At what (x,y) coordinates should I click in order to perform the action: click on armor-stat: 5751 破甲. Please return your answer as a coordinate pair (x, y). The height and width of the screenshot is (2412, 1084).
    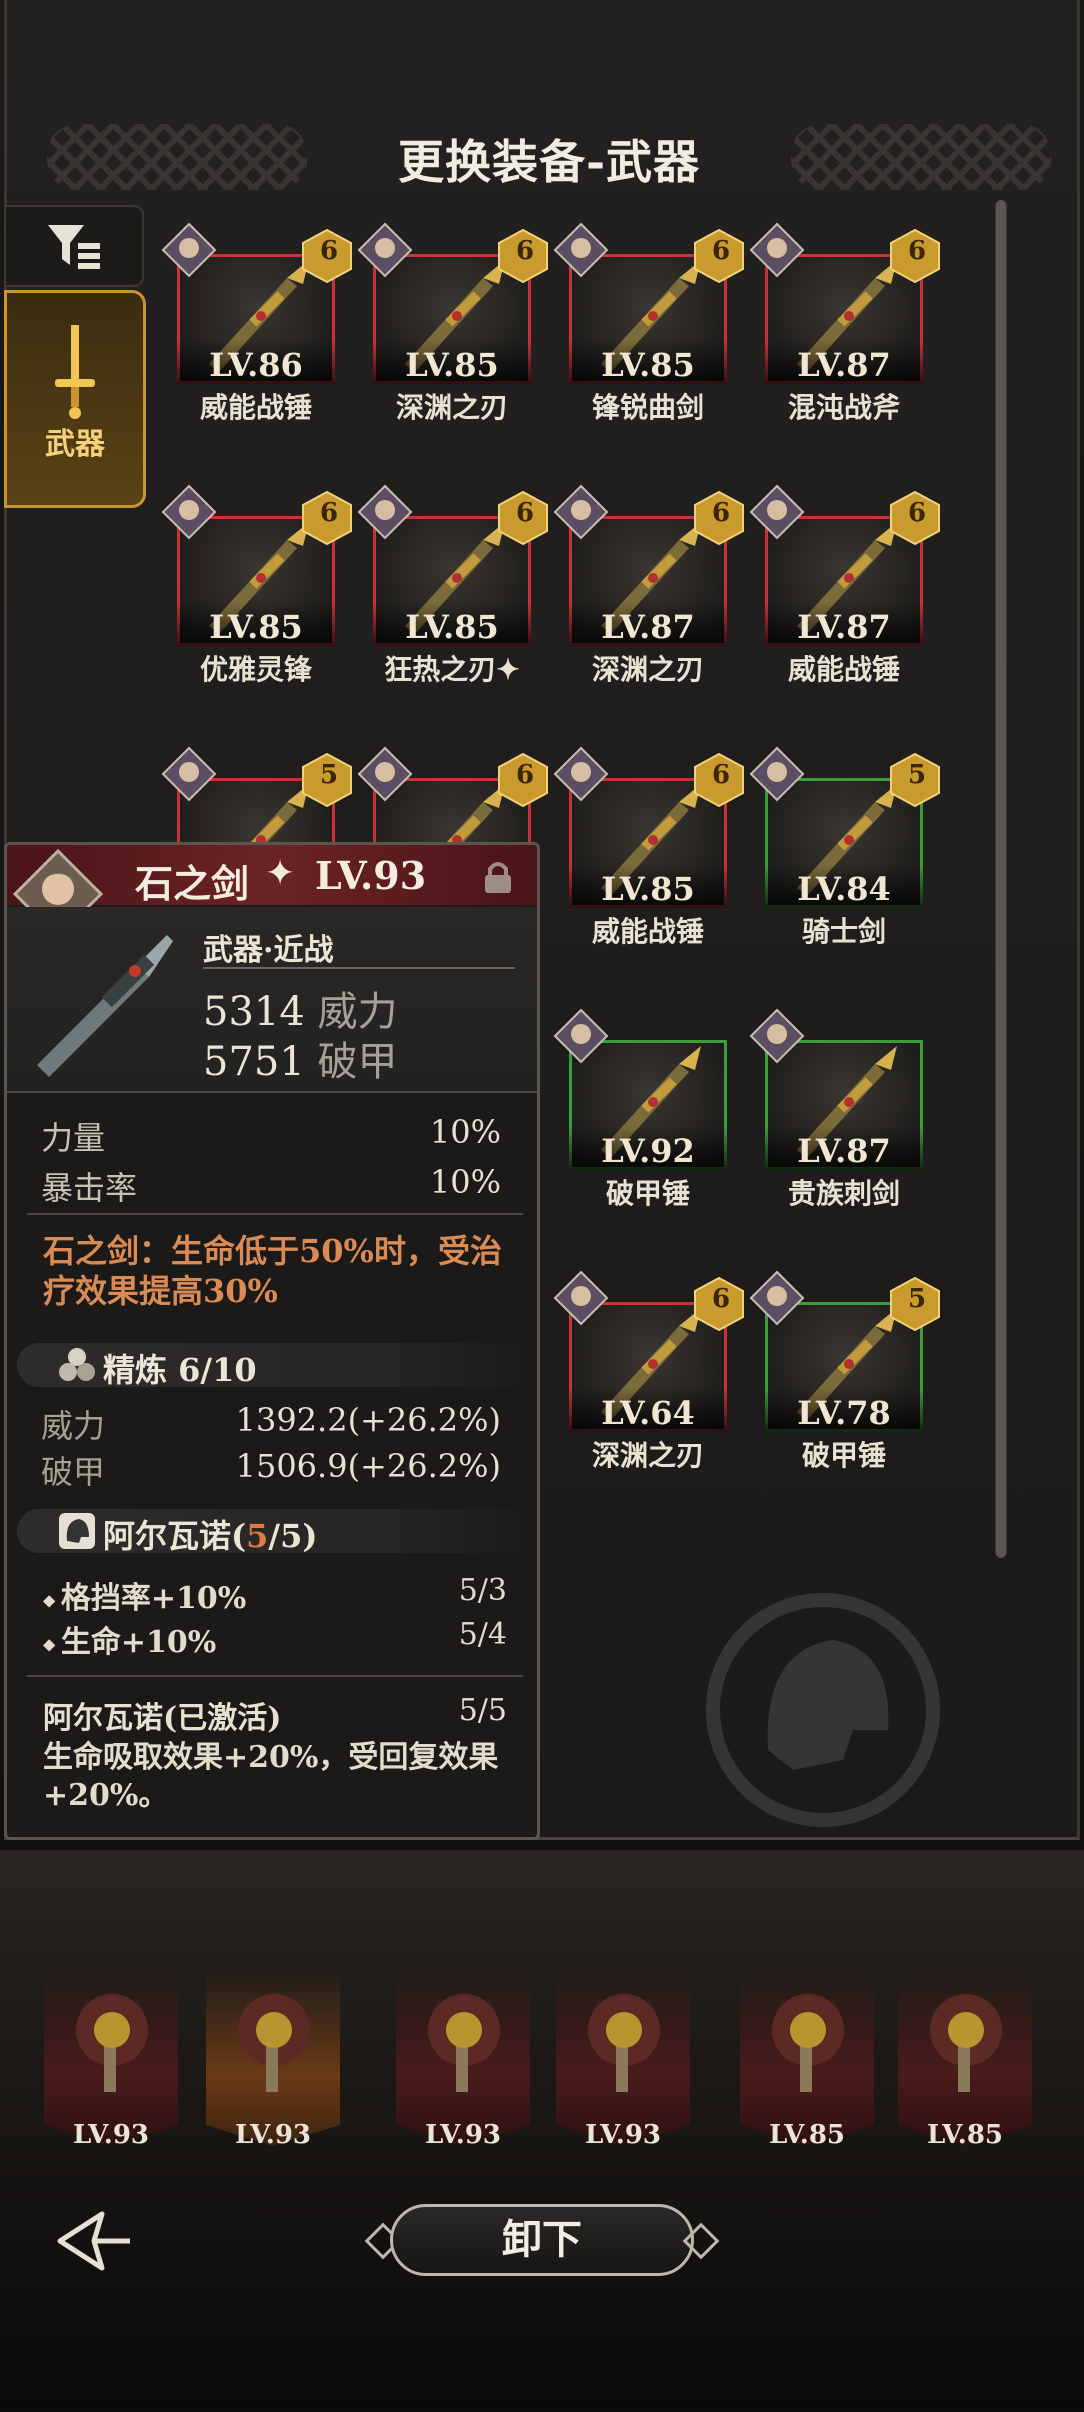
    Looking at the image, I should click on (300, 1058).